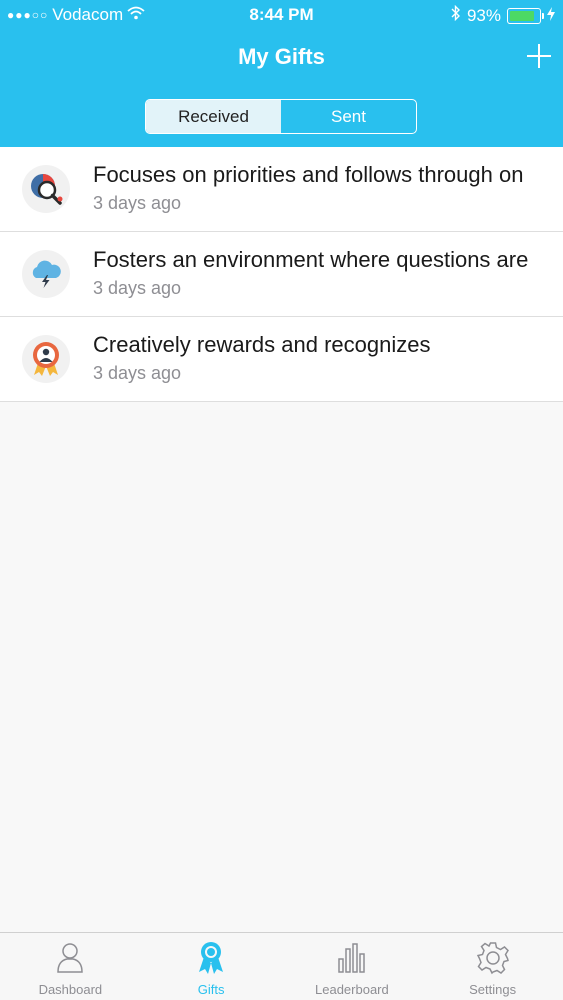 Image resolution: width=563 pixels, height=1000 pixels. Describe the element at coordinates (483, 15) in the screenshot. I see `battery-percent: 93%` at that location.